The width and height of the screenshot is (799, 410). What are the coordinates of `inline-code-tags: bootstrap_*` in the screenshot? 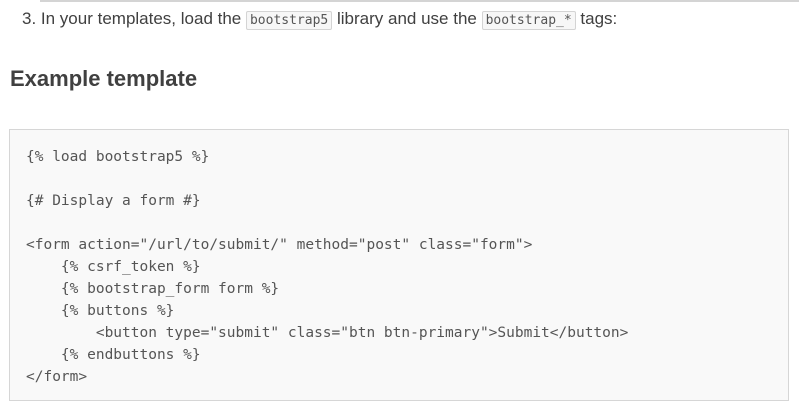 It's located at (528, 20).